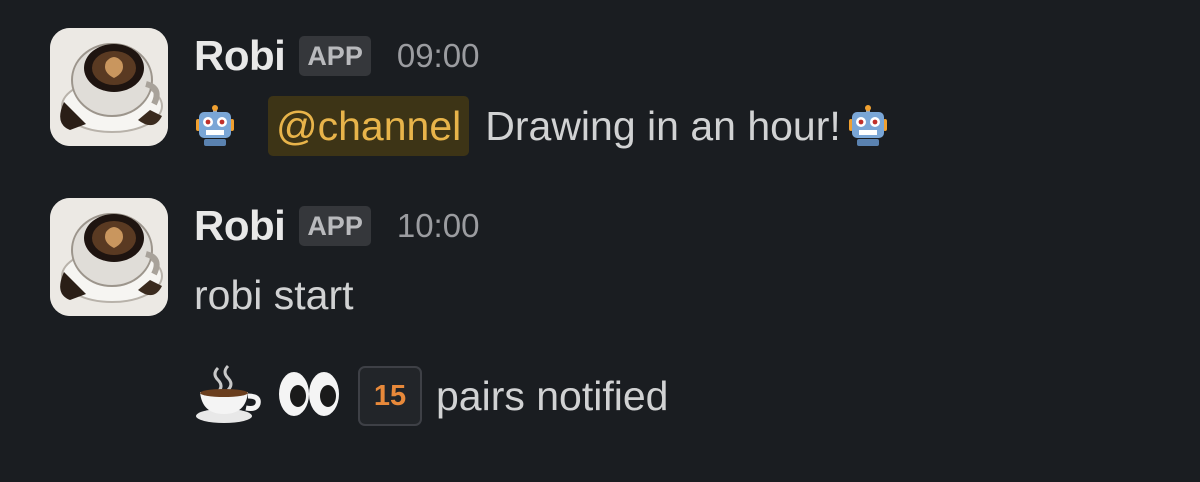  What do you see at coordinates (228, 396) in the screenshot?
I see `coffee-cup-icon` at bounding box center [228, 396].